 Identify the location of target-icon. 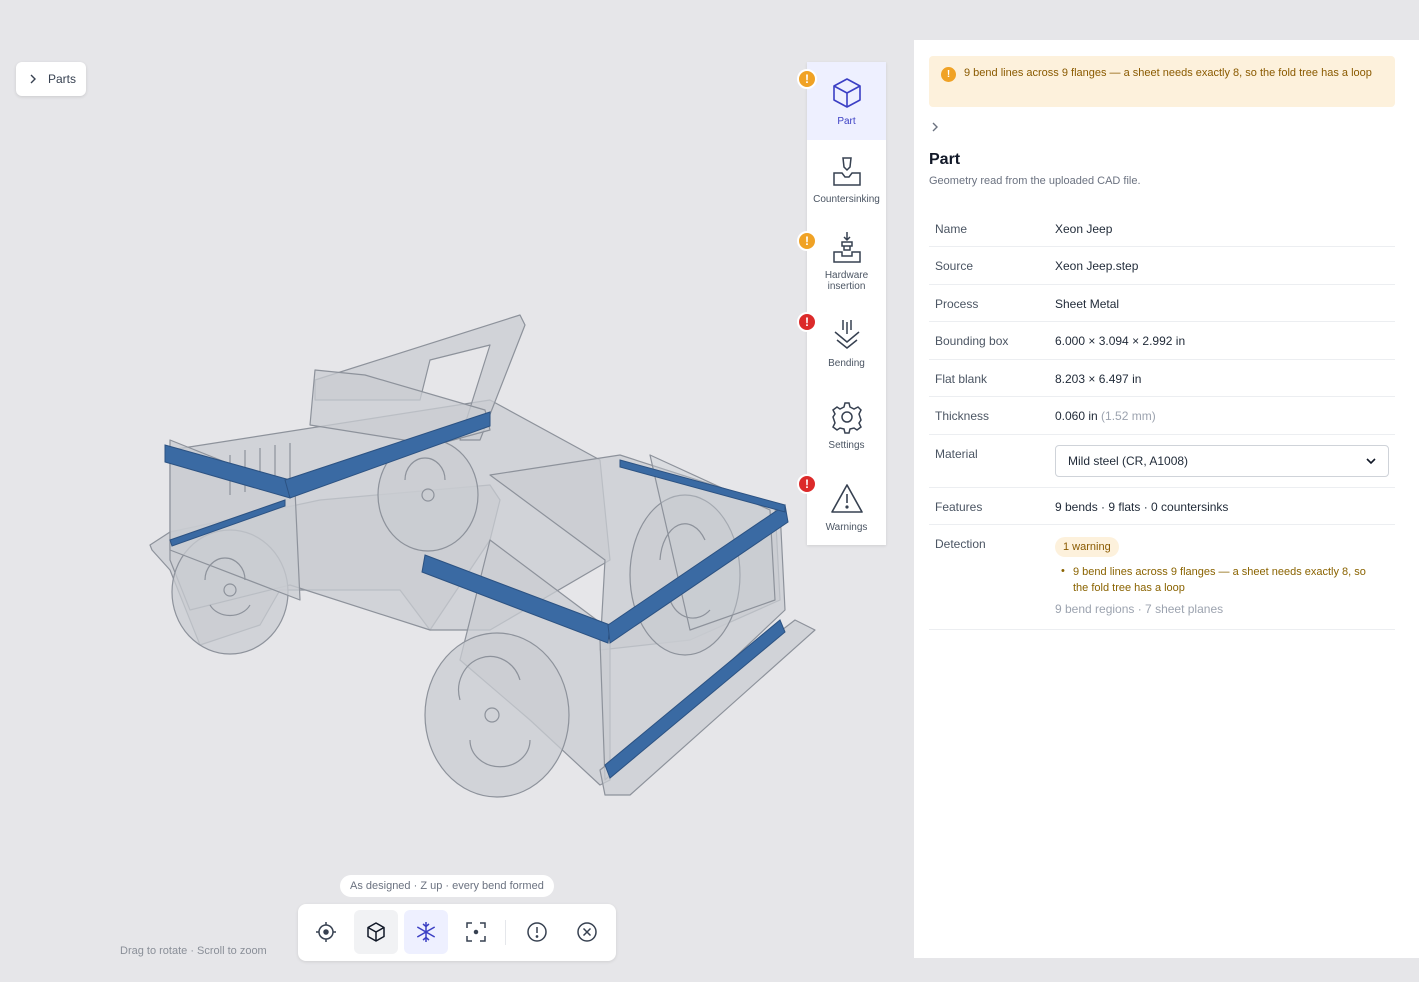
(326, 932).